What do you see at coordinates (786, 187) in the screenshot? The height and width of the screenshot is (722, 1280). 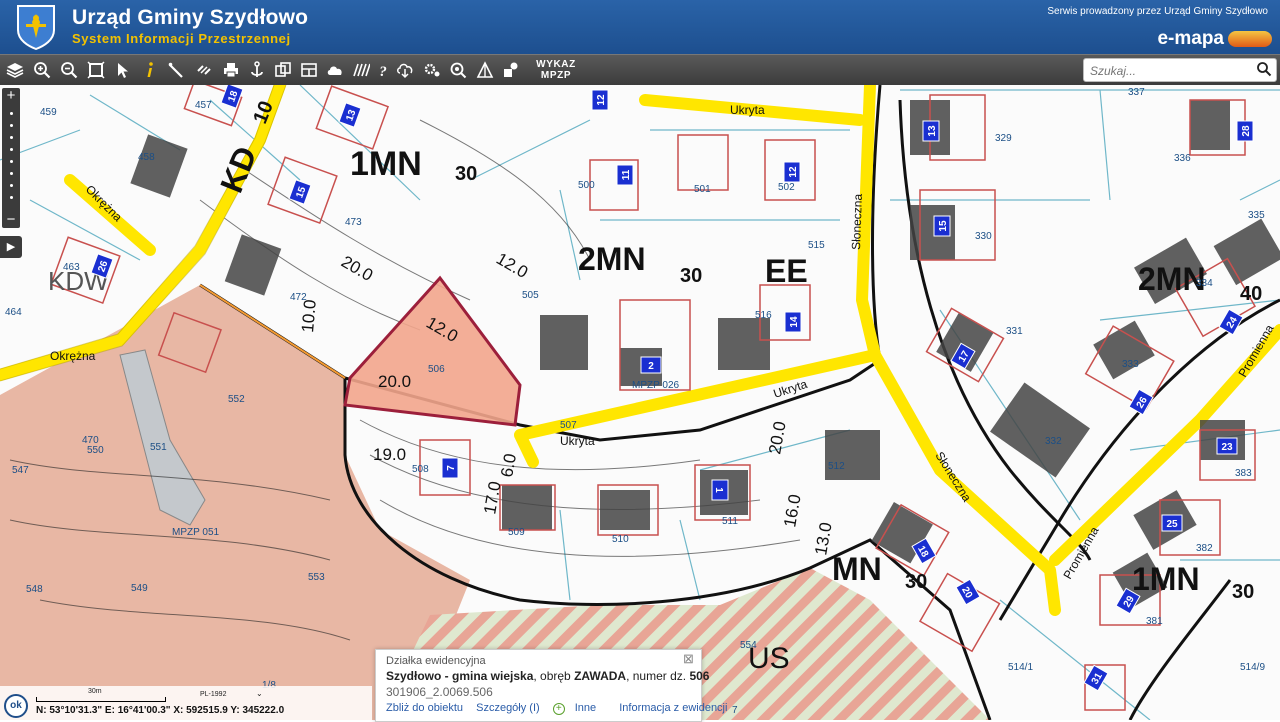 I see `parcel-number: 502` at bounding box center [786, 187].